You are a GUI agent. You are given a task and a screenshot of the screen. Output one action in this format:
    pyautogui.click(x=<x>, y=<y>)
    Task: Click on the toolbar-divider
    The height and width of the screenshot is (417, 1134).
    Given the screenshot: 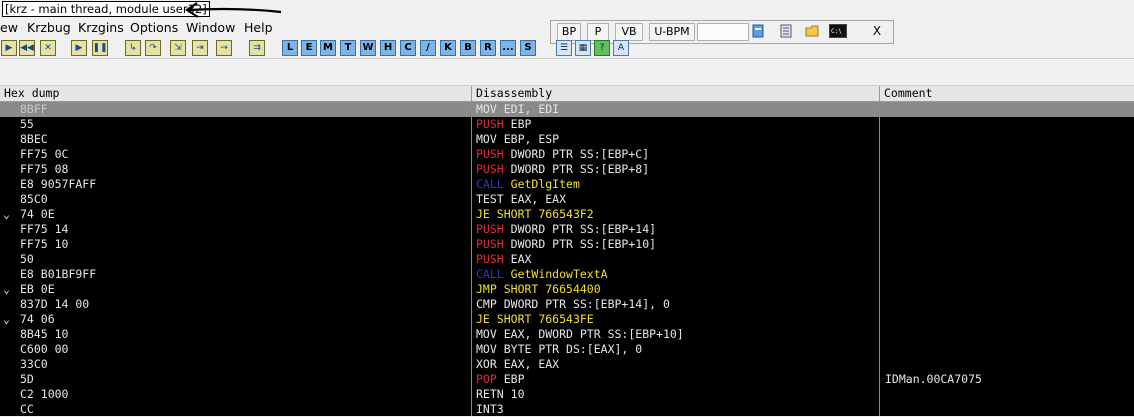 What is the action you would take?
    pyautogui.click(x=567, y=58)
    